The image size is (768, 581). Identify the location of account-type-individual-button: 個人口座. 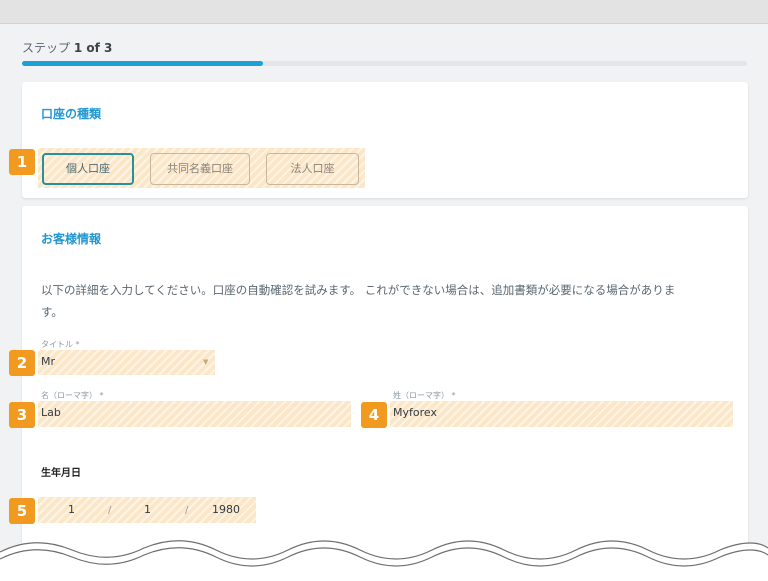
(88, 169).